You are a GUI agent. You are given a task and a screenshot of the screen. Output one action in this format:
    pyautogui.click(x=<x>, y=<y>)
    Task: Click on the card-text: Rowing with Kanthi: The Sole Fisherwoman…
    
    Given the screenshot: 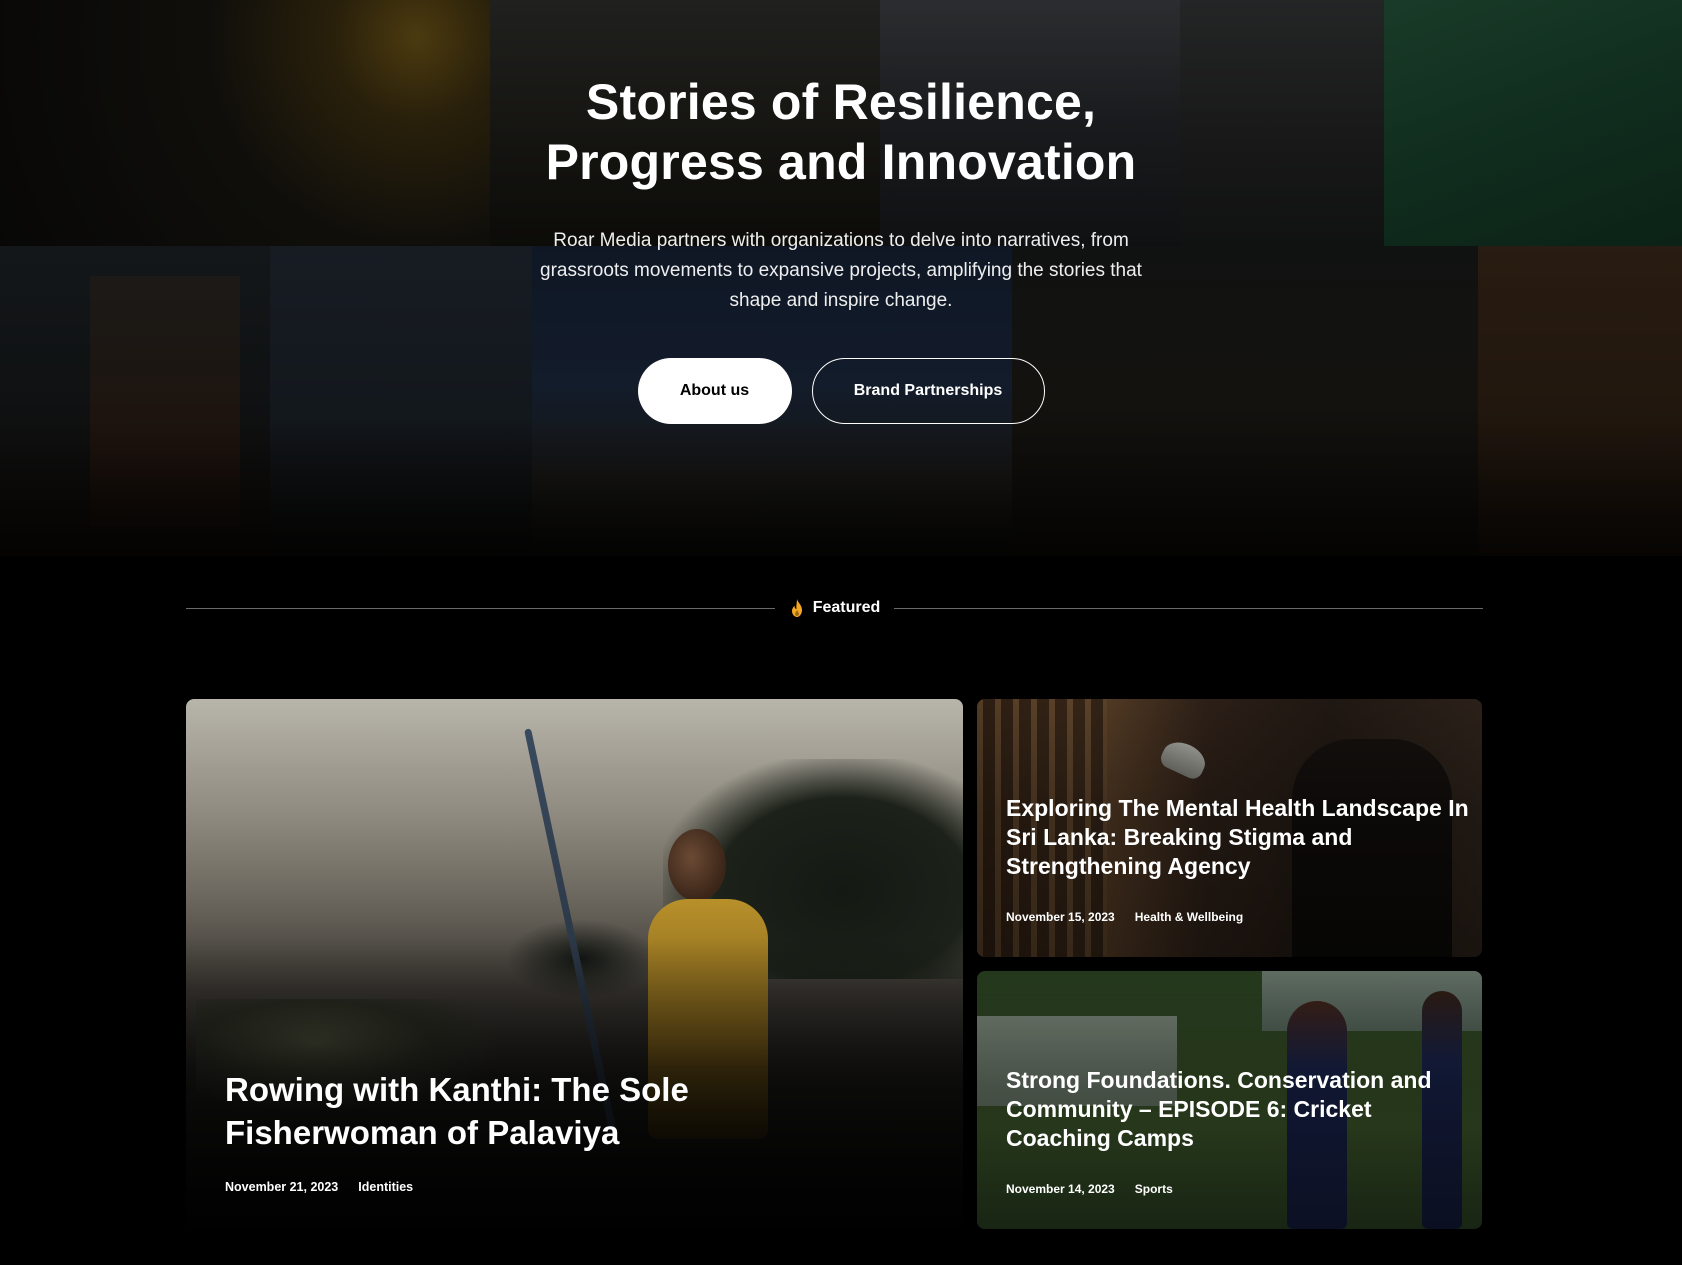 What is the action you would take?
    pyautogui.click(x=505, y=1131)
    